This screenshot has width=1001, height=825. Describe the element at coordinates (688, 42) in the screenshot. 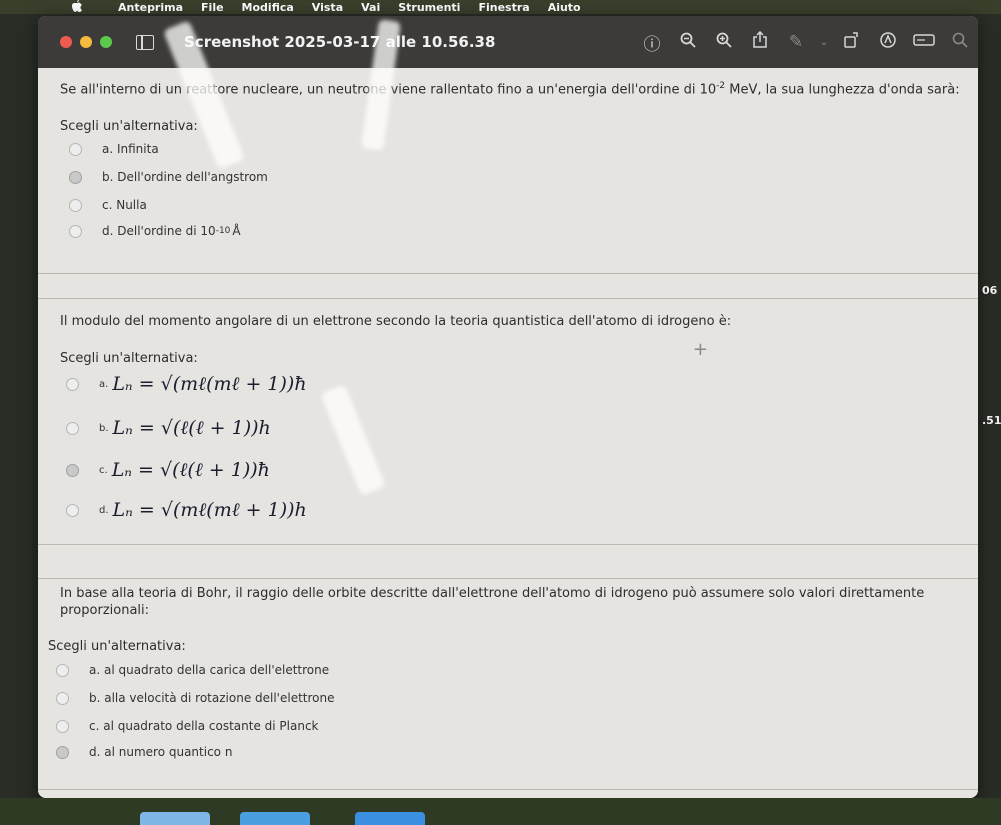

I see `zoom-out-icon` at that location.